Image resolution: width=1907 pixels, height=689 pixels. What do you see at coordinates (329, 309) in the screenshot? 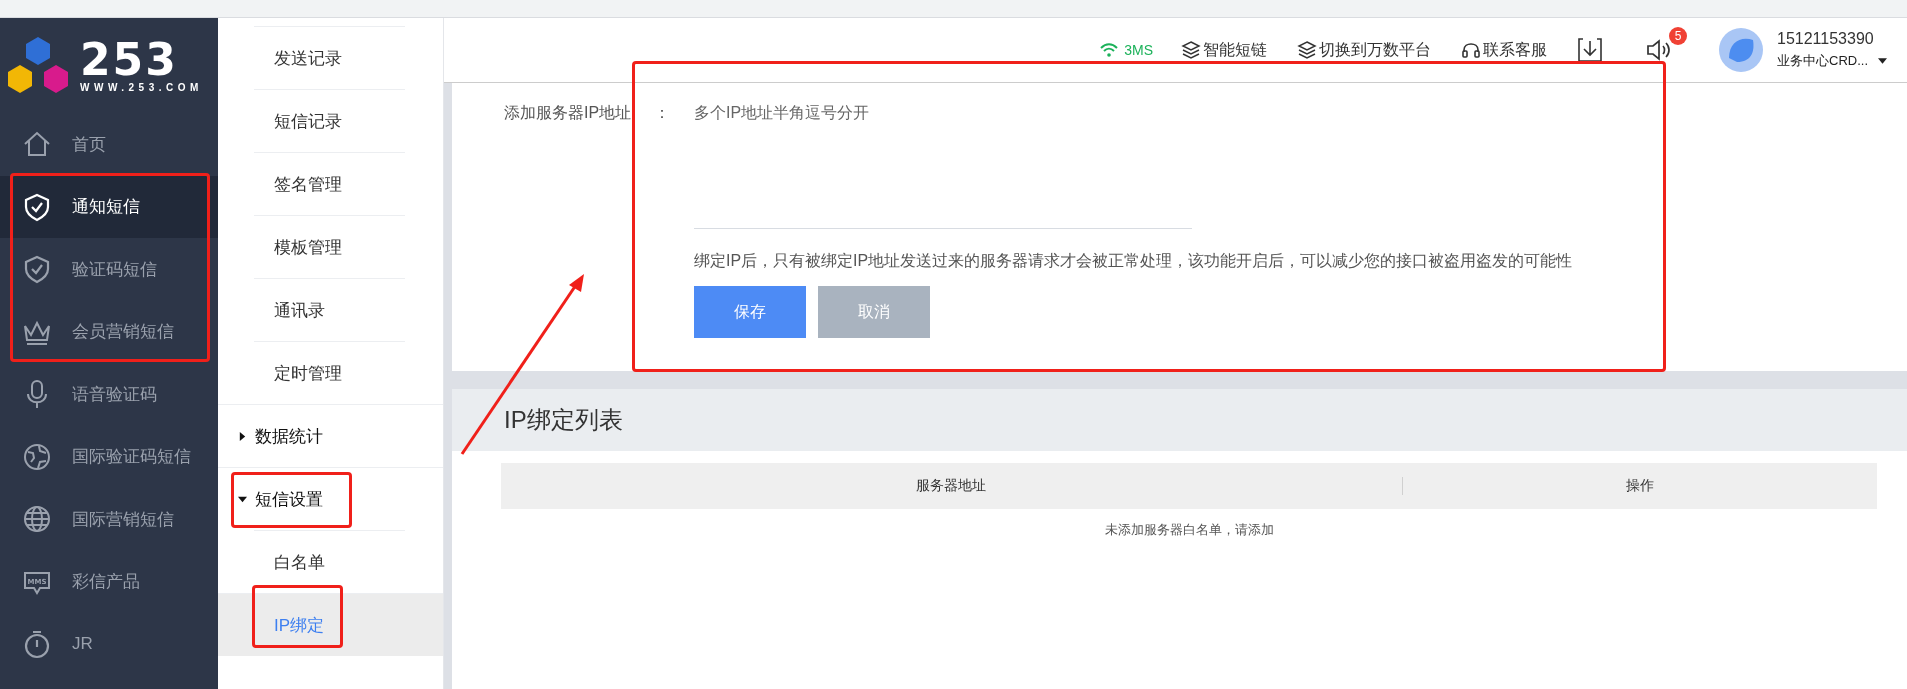
I see `submenu-item: 通讯录` at bounding box center [329, 309].